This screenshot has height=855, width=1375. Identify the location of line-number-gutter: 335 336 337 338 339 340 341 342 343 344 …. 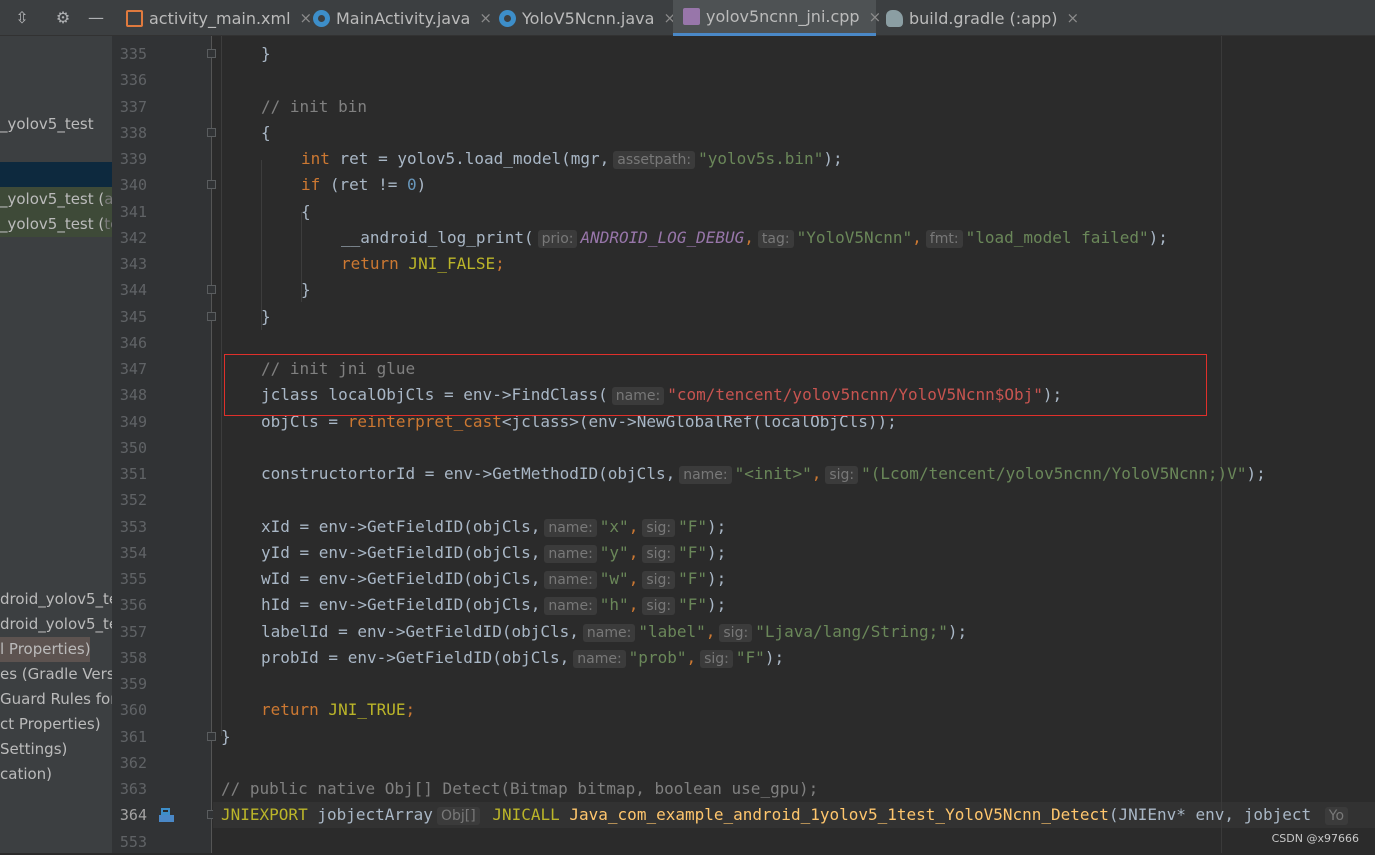
(164, 444).